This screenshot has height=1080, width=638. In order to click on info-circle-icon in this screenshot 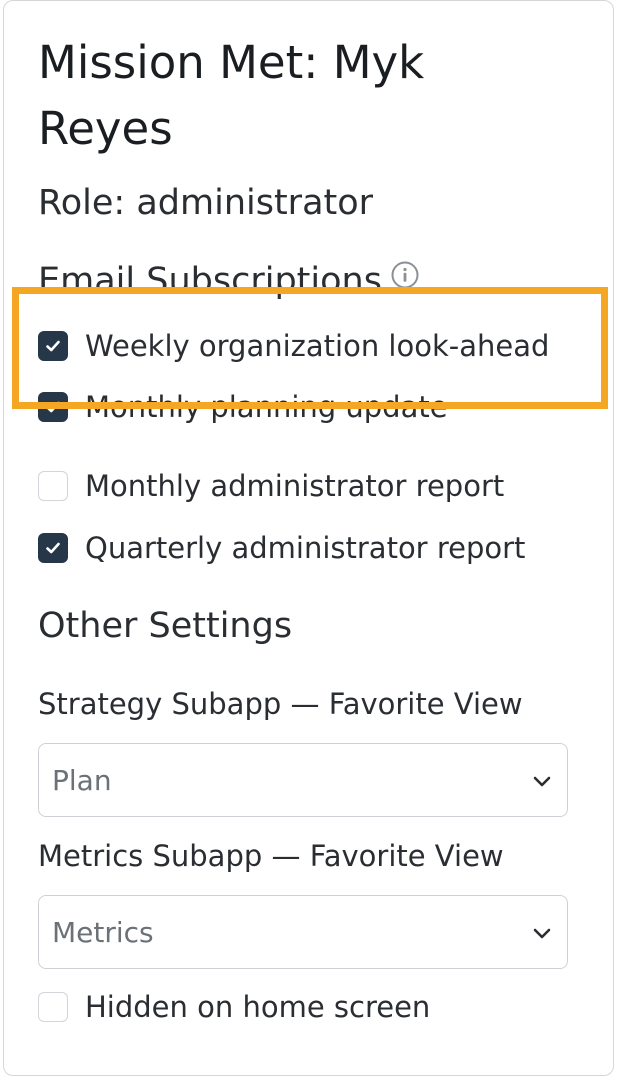, I will do `click(405, 279)`.